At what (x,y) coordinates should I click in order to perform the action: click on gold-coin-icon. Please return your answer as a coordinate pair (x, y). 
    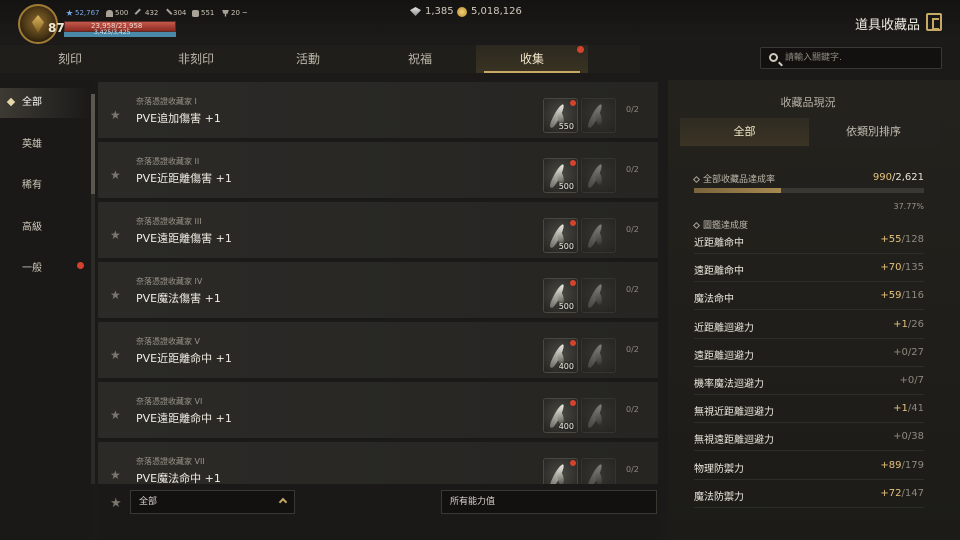
    Looking at the image, I should click on (462, 11).